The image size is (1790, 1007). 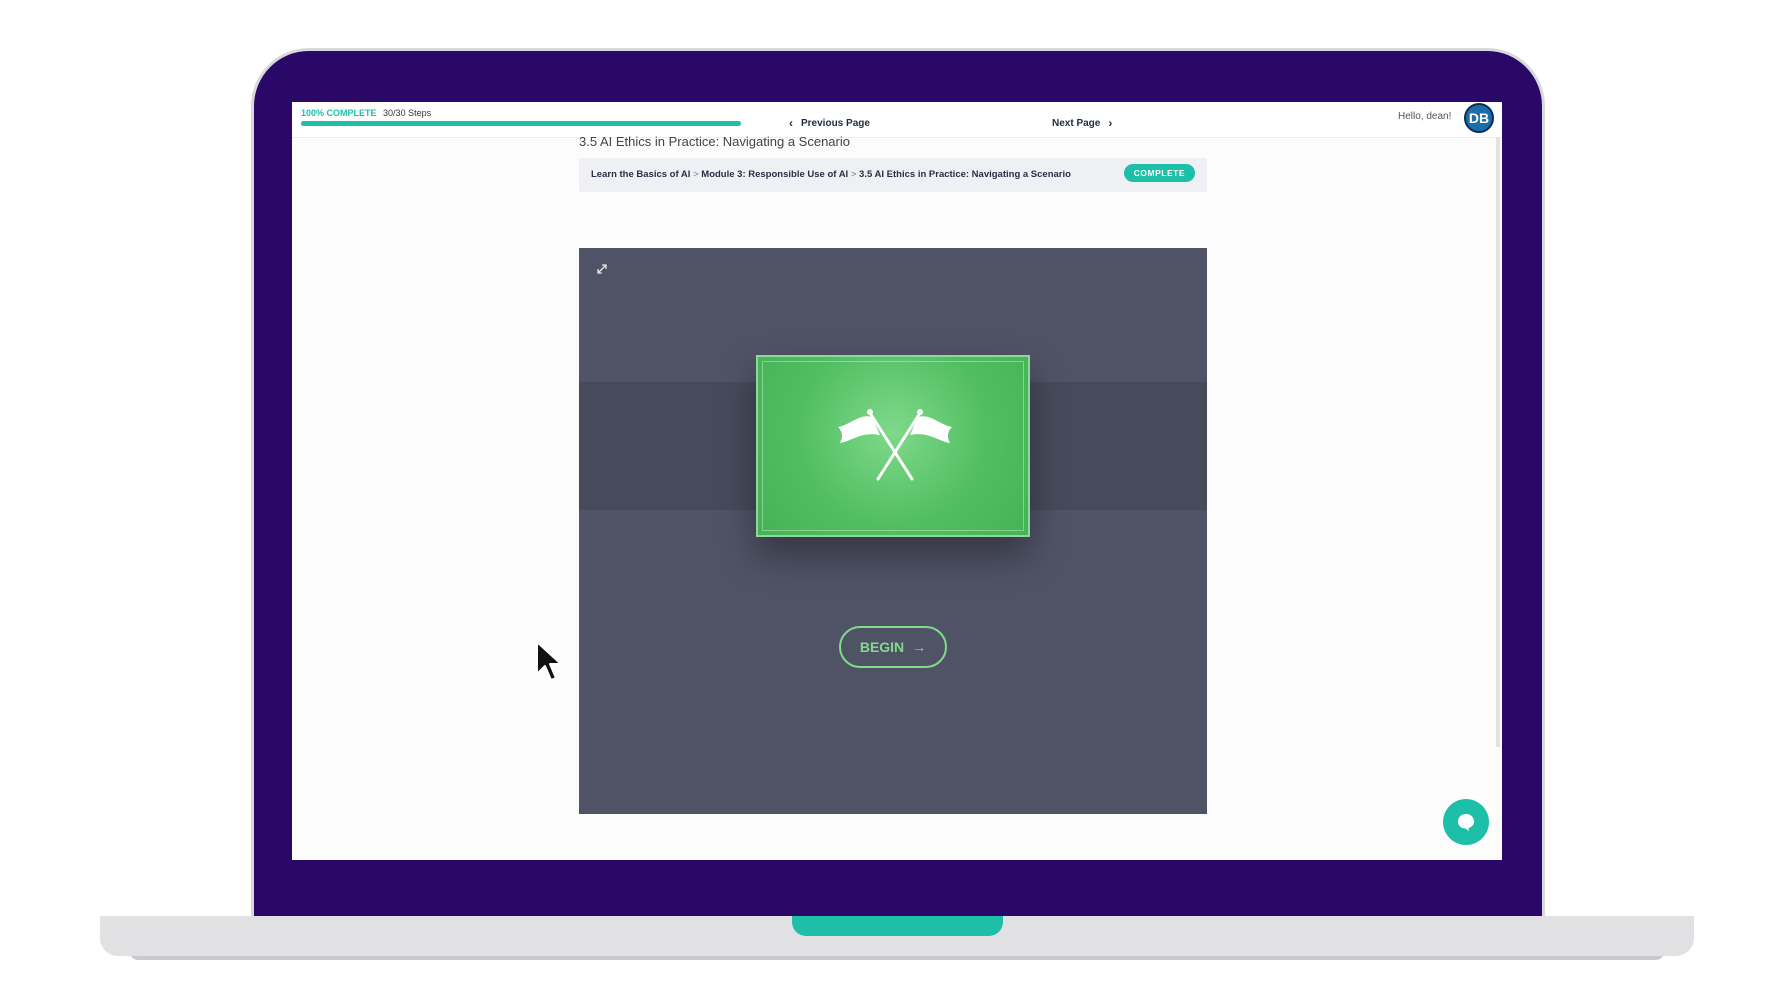 I want to click on progress-bar, so click(x=521, y=123).